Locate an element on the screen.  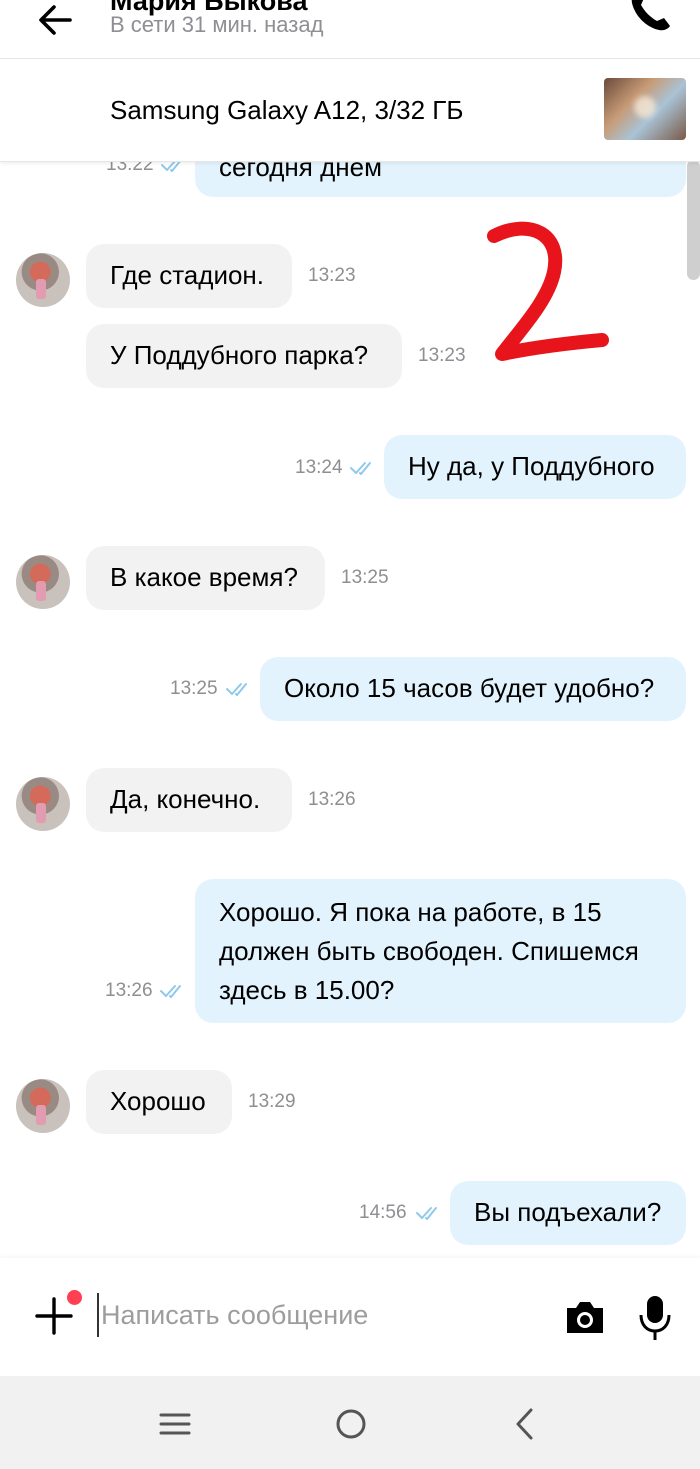
message-text: В какое время? is located at coordinates (204, 577).